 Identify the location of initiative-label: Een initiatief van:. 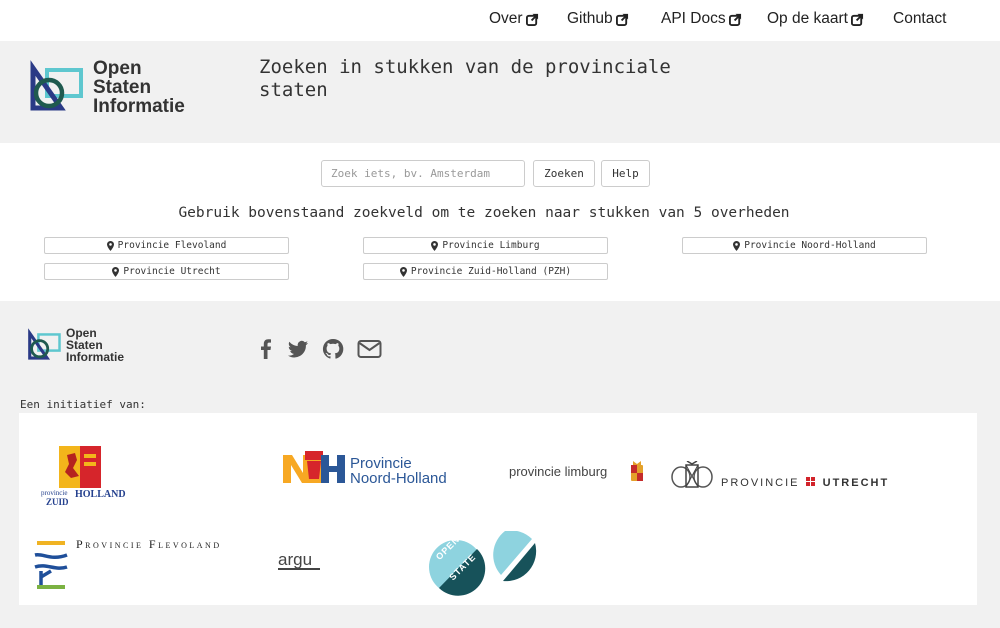
(83, 404).